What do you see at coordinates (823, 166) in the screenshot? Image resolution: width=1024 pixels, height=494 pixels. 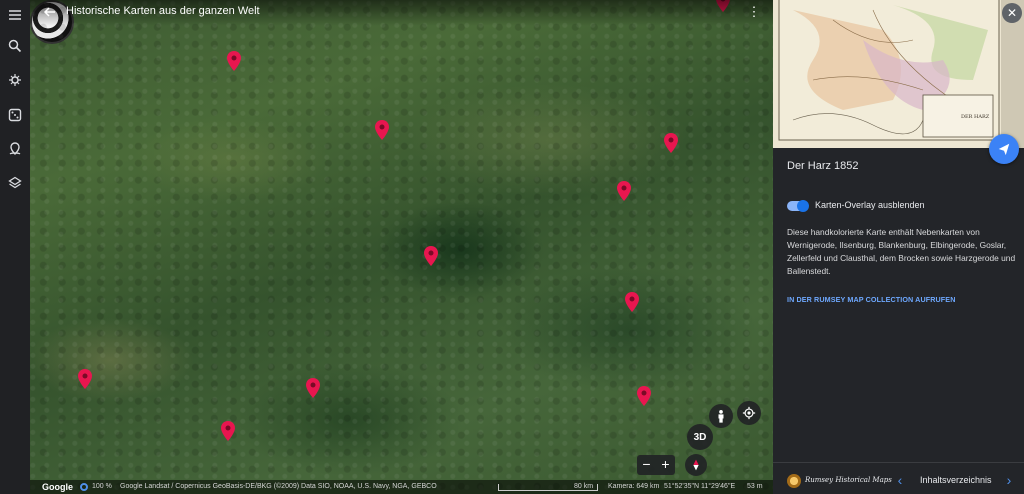 I see `map-title: Der Harz 1852` at bounding box center [823, 166].